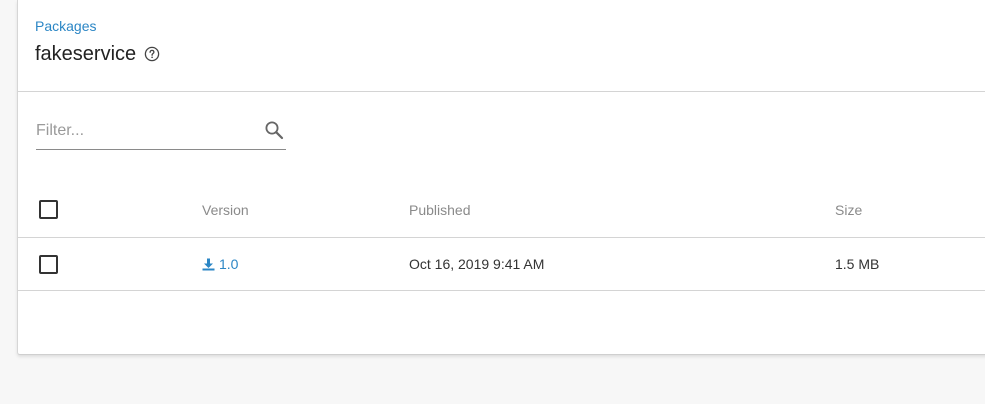 Image resolution: width=985 pixels, height=404 pixels. Describe the element at coordinates (65, 26) in the screenshot. I see `breadcrumb-packages: Packages` at that location.